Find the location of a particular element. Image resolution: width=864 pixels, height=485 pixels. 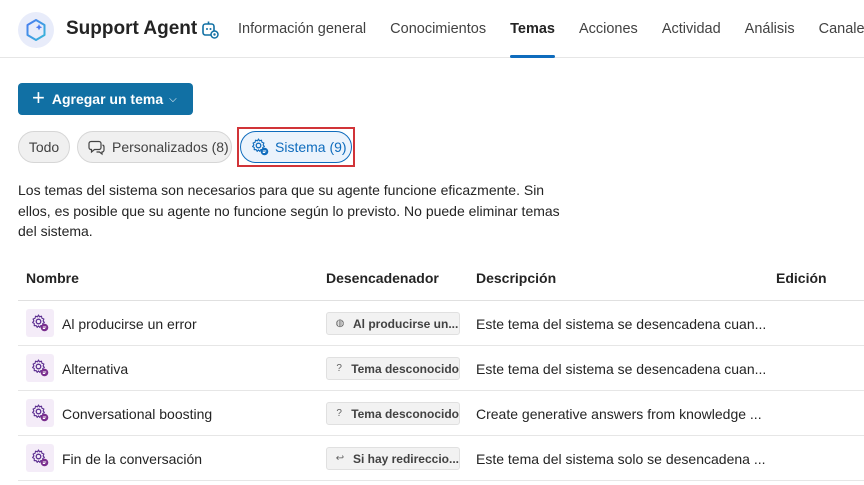

filter-system: Sistema (9) is located at coordinates (296, 147).